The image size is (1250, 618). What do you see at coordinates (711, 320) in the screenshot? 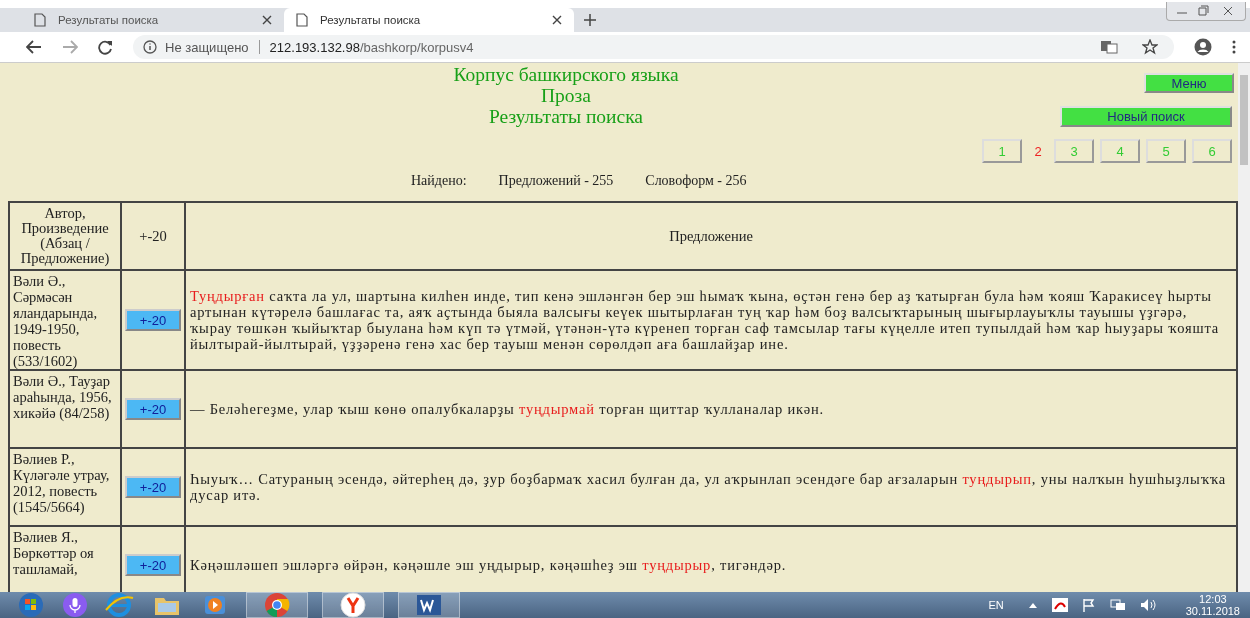
I see `sentence-cell: Туңдырған саҡта ла ул, шартына килһен инде, тип кенә эшләнгән бер эш һымаҡ ҡына, өҫтән генә бер аҙ ҡатырған була һәм ҡояш Ҡаракисеү һырты артынан күтәрелә башлағас та, аяҡ аҫтында быяла валсығы кеүек шытырлаған туң ҡар һәм боҙ валсыҡтарының шығырлауыҡлы тауышы үҙгәрә, ҡырау төшкән ҡыйыҡтар быулана һәм күп тә үтмәй, үтәнән-үтә күренеп торған саф тамсылар тағы күңелле итеп тупылдай һәм ҡар һыуҙары ҡояшта йылтырай-йылтырай, үҙҙәренә генә хас бер тауыш менән сөрөлдәп аға башлайҙар ине.` at bounding box center [711, 320].